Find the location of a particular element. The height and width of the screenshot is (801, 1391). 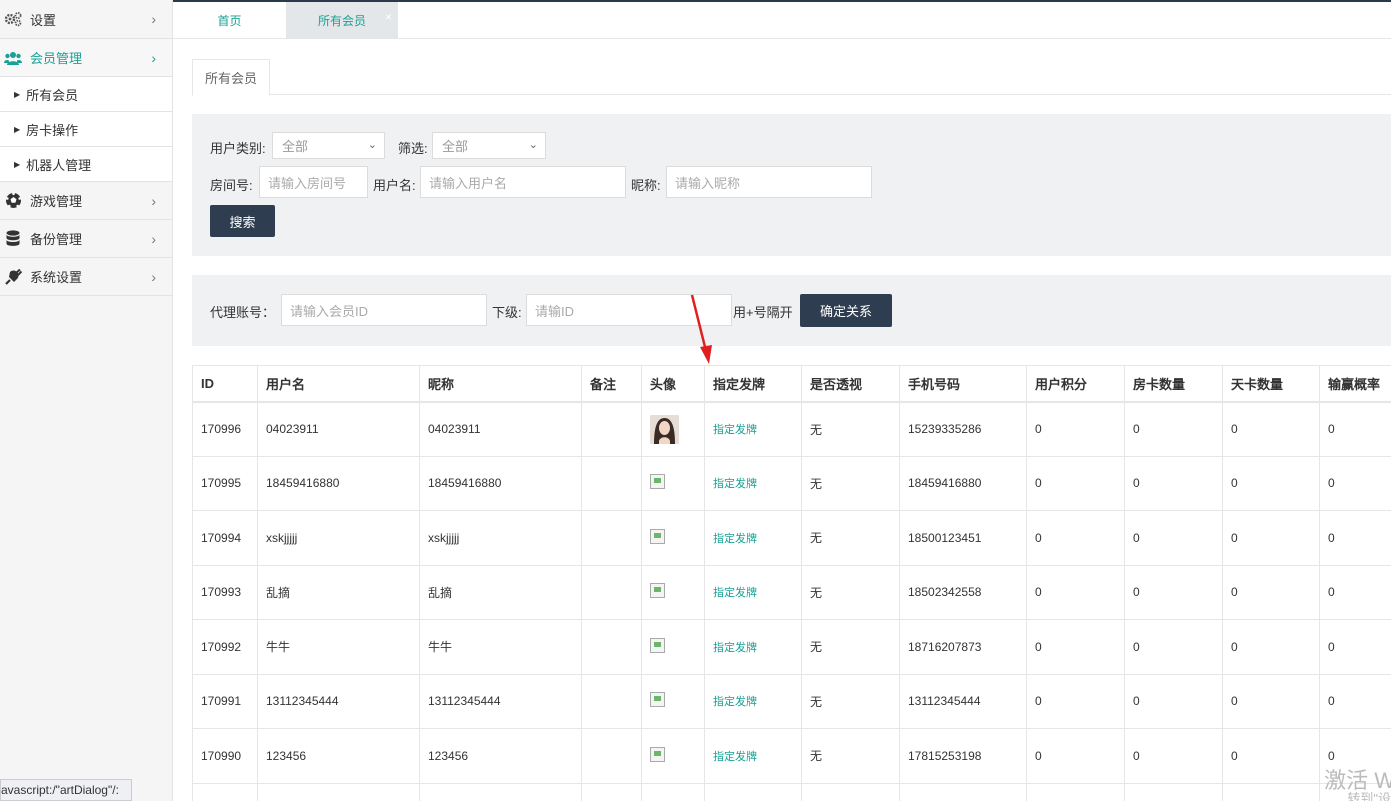

header-username: 用户名 is located at coordinates (338, 384).